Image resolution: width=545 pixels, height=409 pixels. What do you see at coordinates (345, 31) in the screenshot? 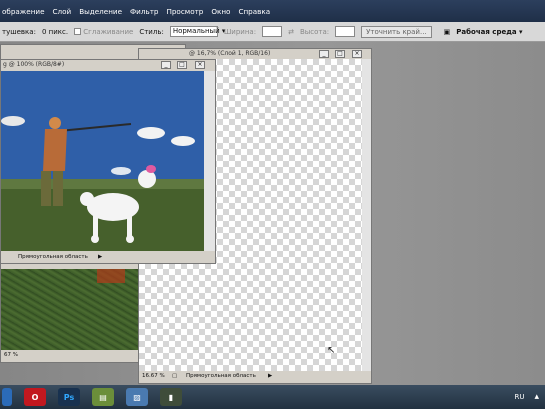
I see `height-input` at bounding box center [345, 31].